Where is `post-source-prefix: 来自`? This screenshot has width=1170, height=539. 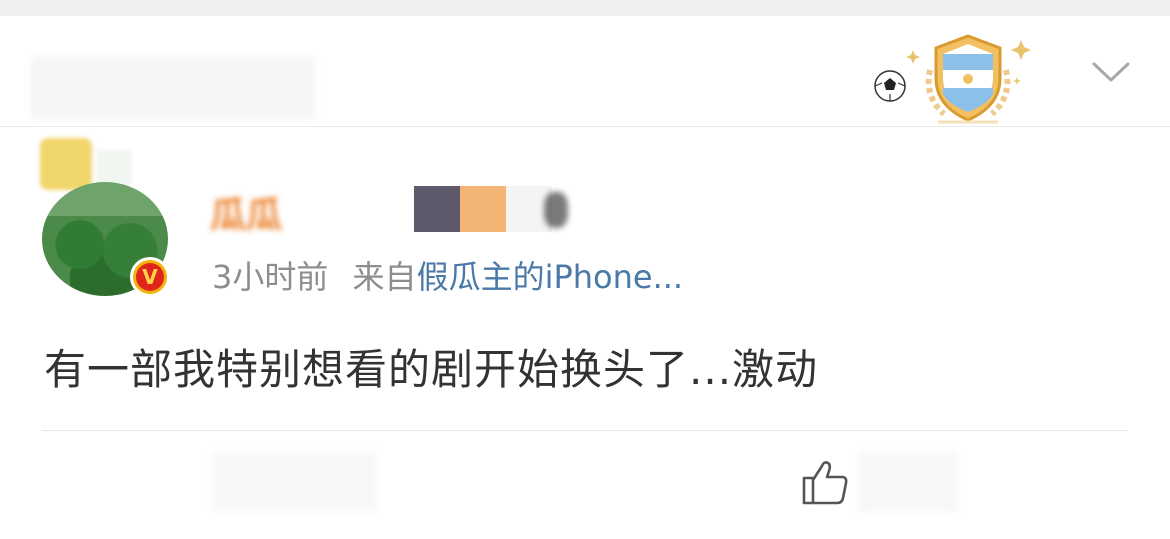 post-source-prefix: 来自 is located at coordinates (384, 277).